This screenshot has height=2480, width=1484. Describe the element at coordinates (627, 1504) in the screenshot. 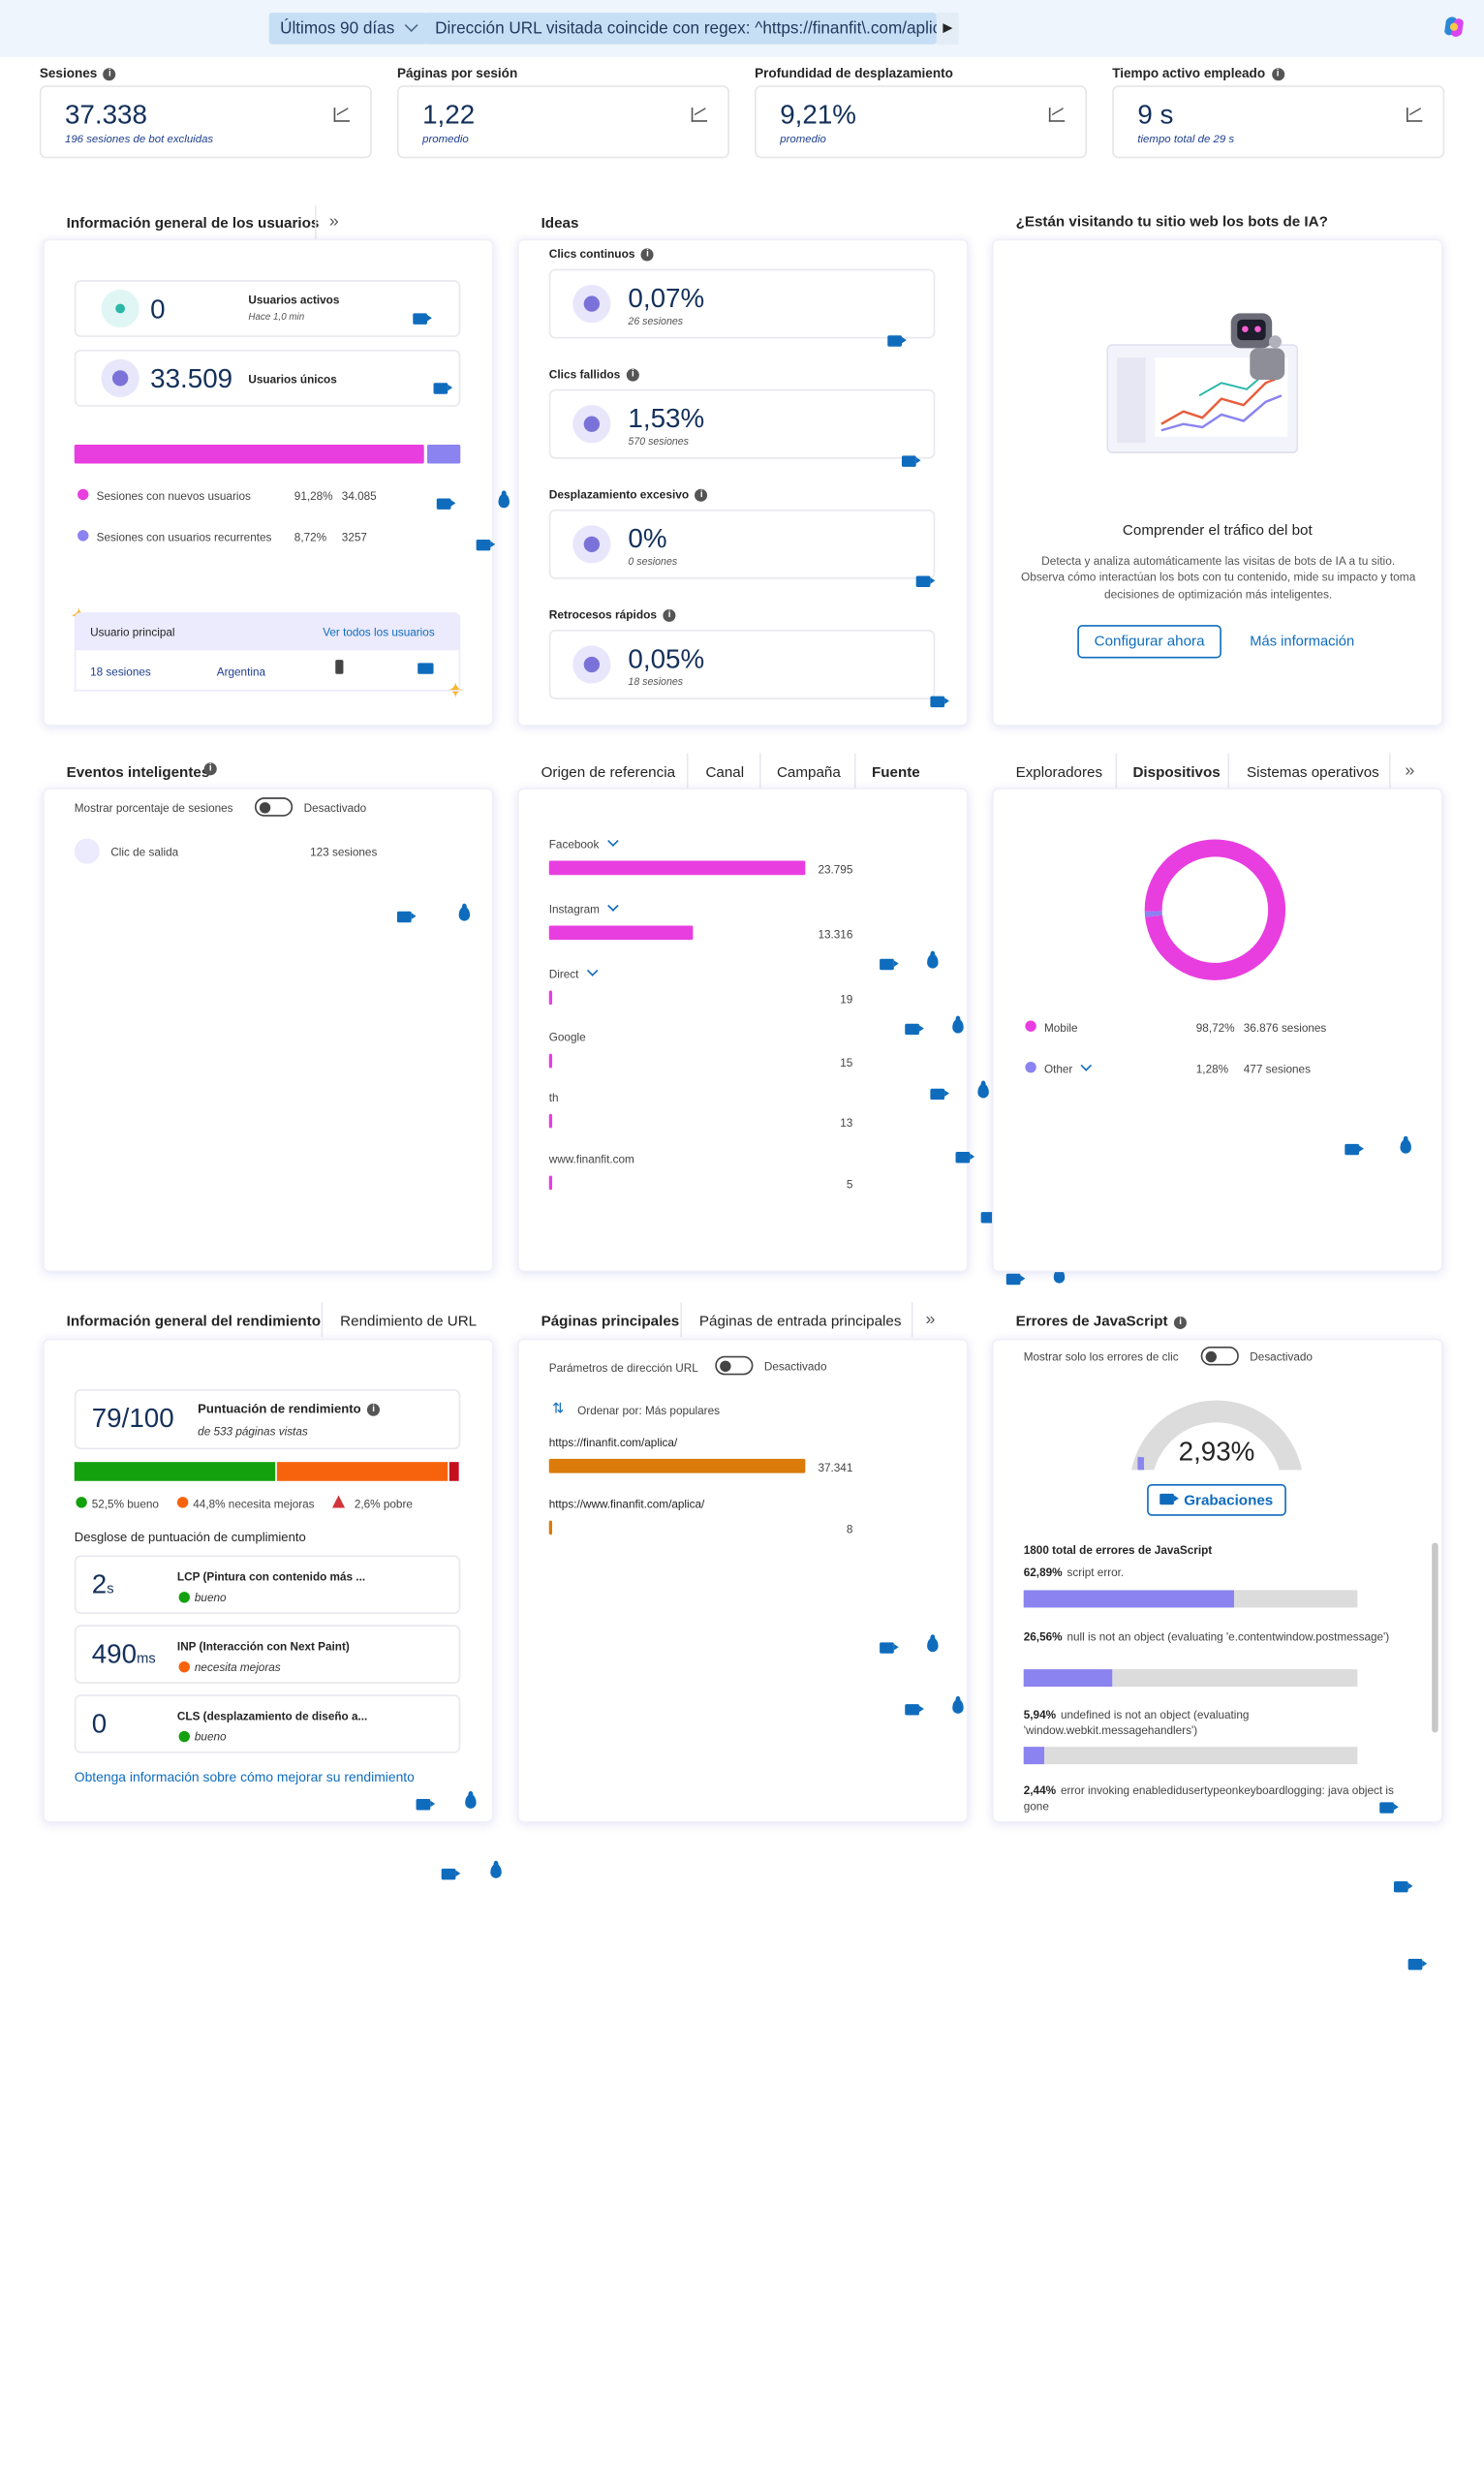

I see `page-url: https://www.finanfit.com/aplica/` at that location.